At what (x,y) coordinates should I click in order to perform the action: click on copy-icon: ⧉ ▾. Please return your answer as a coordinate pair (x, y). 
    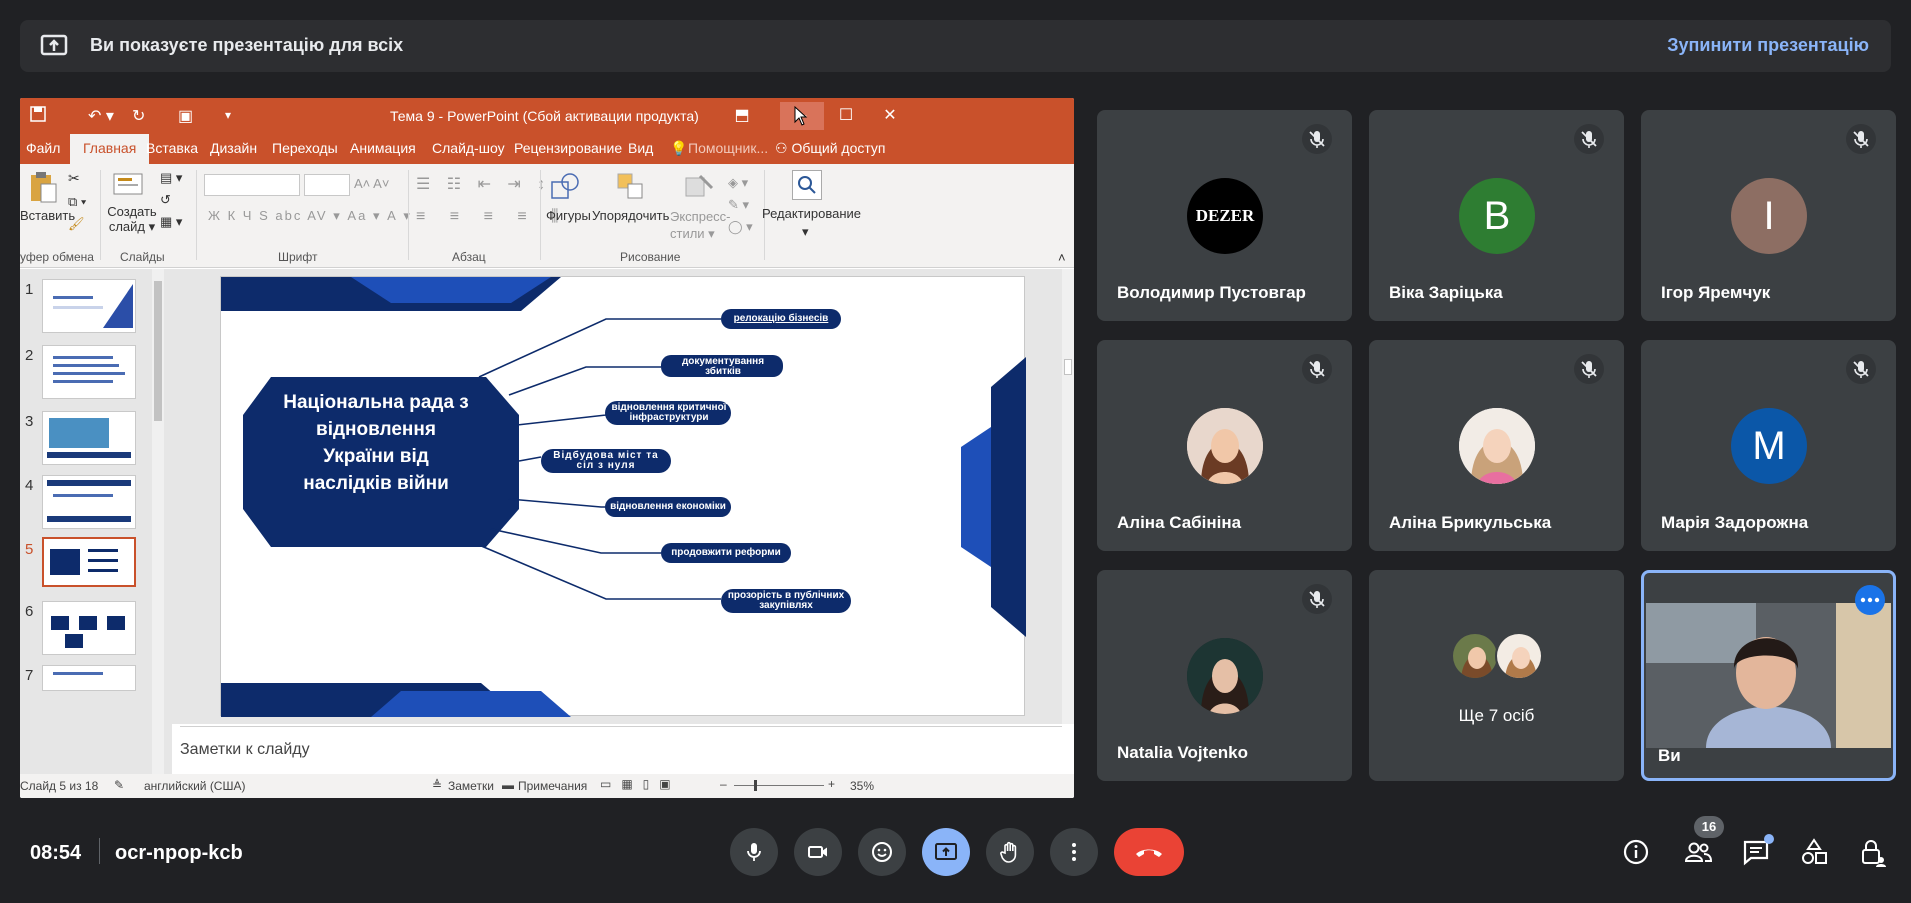
    Looking at the image, I should click on (77, 202).